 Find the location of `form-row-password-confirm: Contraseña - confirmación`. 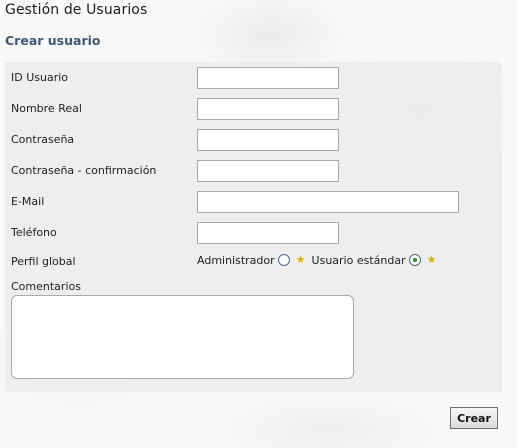

form-row-password-confirm: Contraseña - confirmación is located at coordinates (253, 170).